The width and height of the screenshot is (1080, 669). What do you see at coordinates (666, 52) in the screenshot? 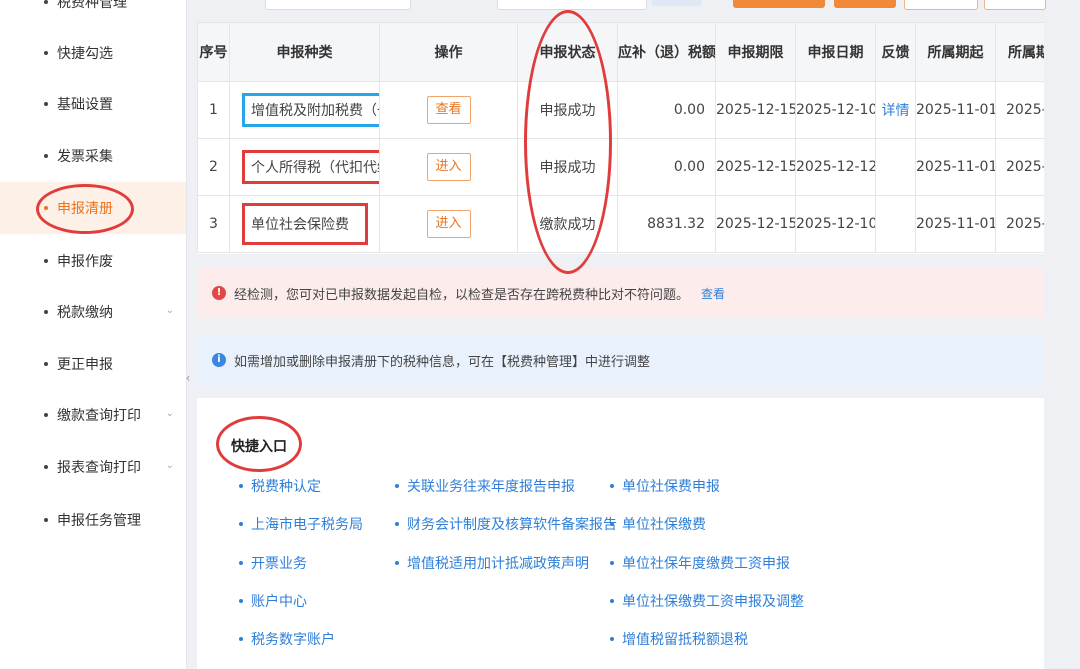
I see `column-header-amount: 应补（退）税额` at bounding box center [666, 52].